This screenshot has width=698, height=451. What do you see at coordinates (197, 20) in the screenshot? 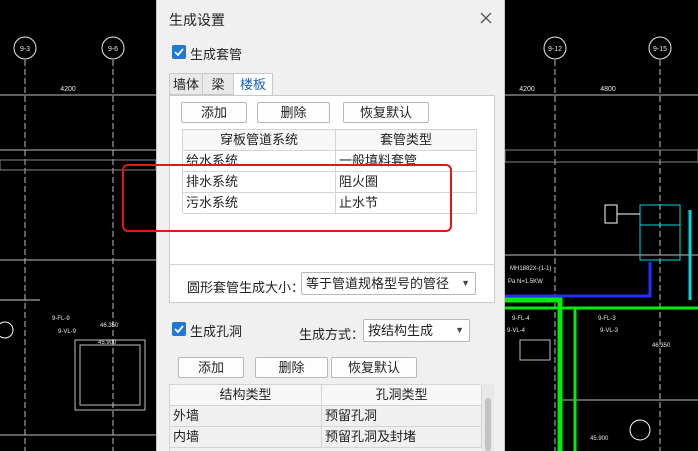
I see `dialog-title: 生成设置` at bounding box center [197, 20].